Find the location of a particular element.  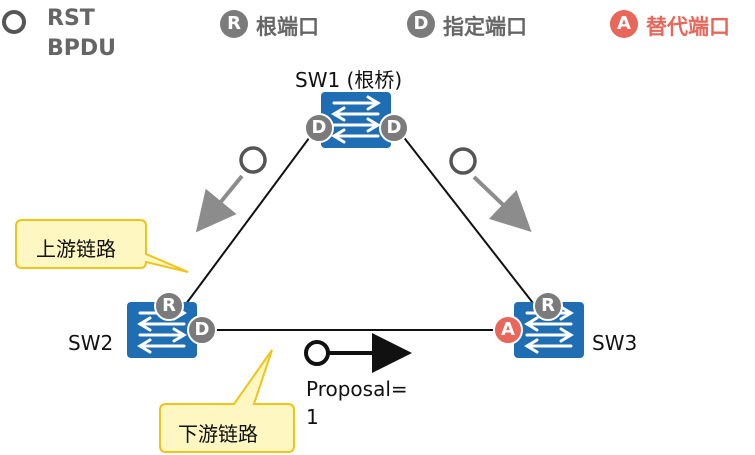

legend-bpdu-line1: RST is located at coordinates (71, 18).